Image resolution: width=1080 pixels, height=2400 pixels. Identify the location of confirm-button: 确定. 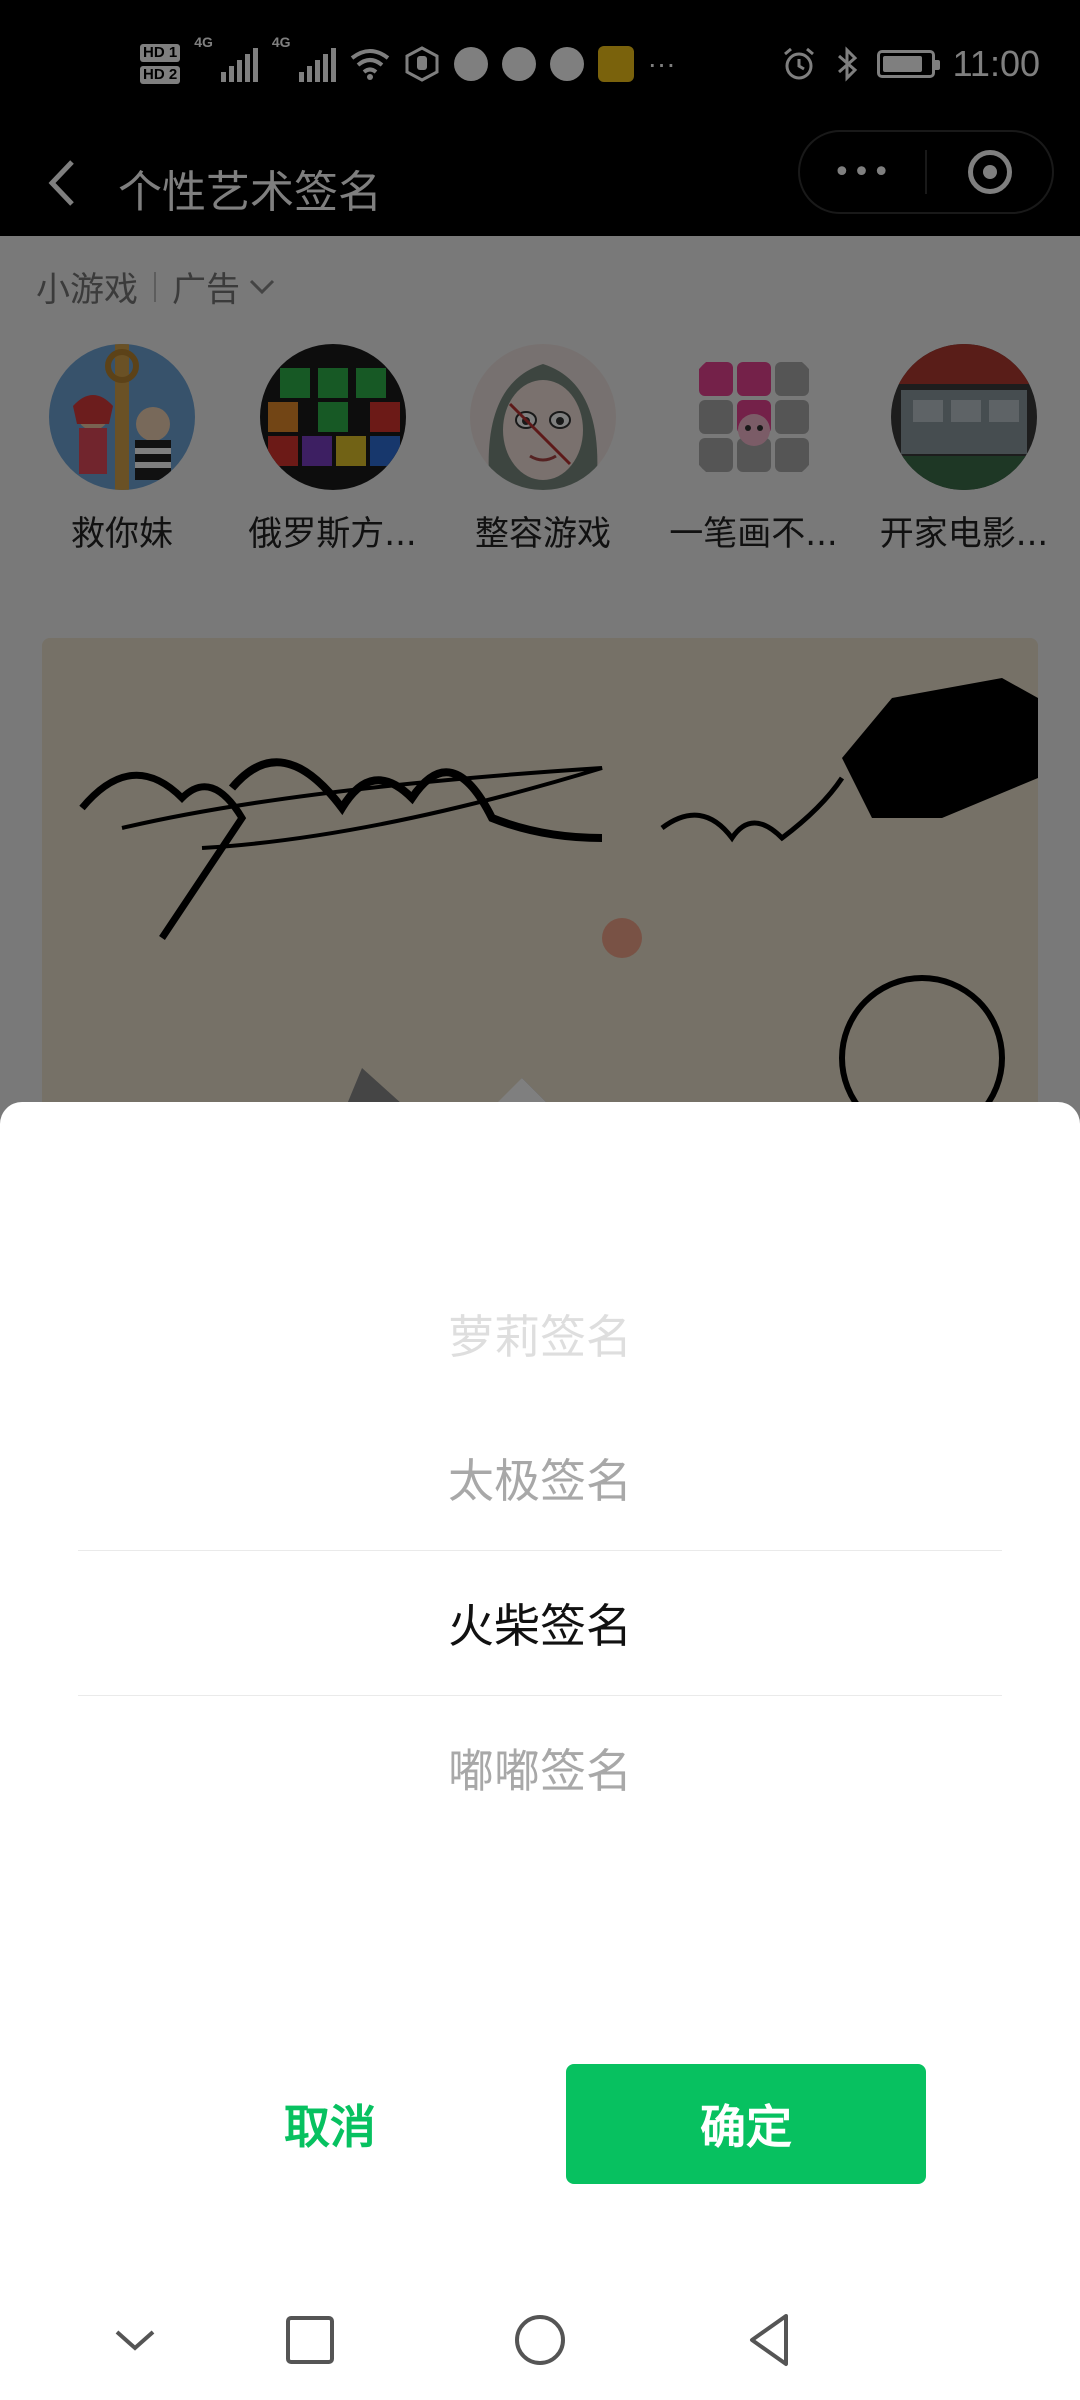
(746, 2124).